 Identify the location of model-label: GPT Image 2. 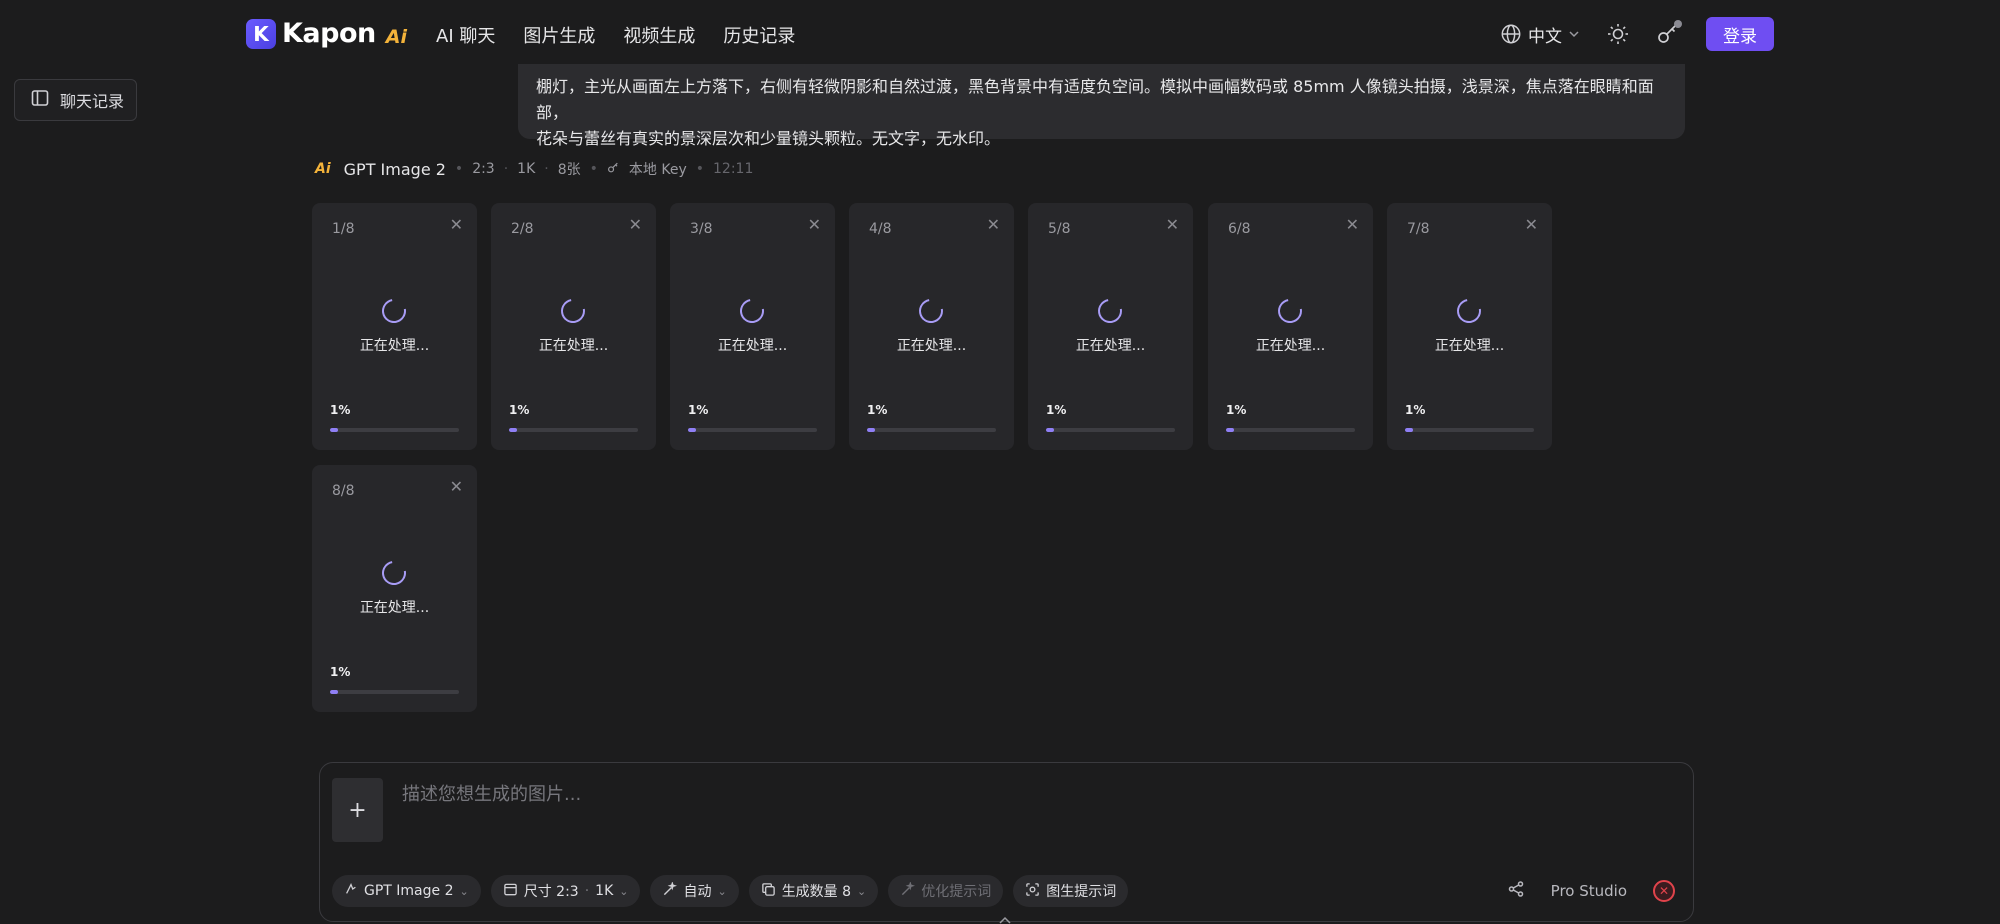
(409, 891).